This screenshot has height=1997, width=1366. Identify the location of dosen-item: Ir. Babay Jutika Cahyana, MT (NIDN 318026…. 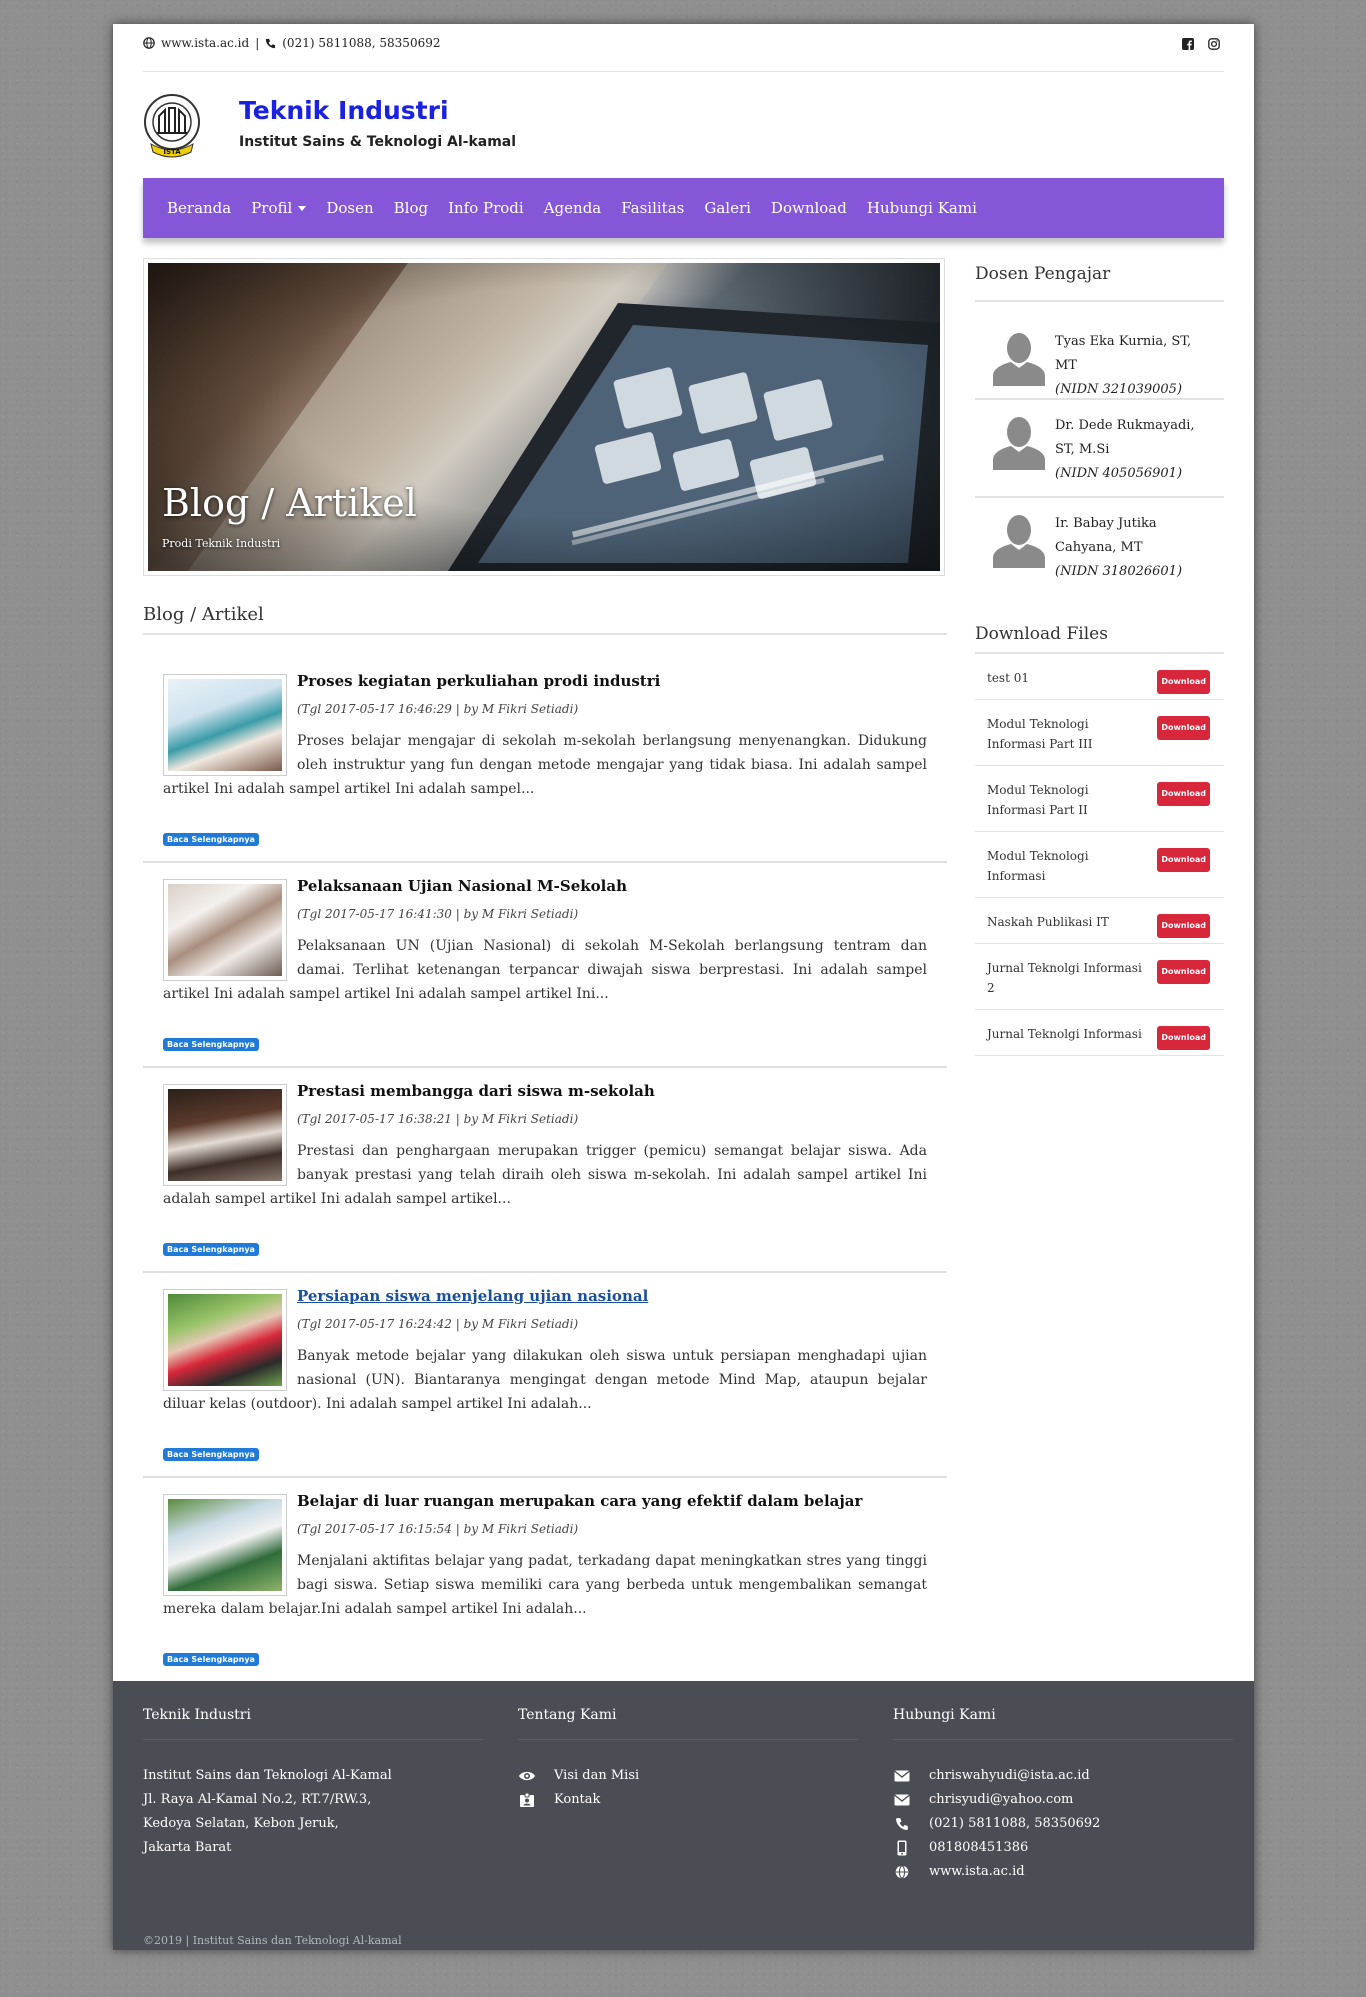
(1099, 547).